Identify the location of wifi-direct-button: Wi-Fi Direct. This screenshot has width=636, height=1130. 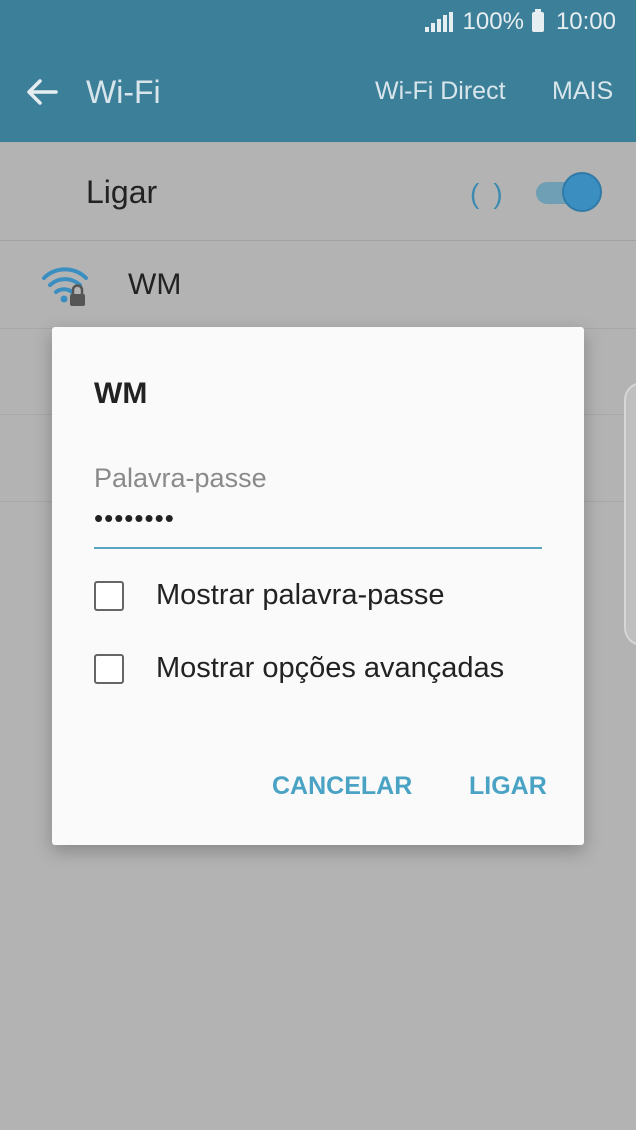
(440, 91).